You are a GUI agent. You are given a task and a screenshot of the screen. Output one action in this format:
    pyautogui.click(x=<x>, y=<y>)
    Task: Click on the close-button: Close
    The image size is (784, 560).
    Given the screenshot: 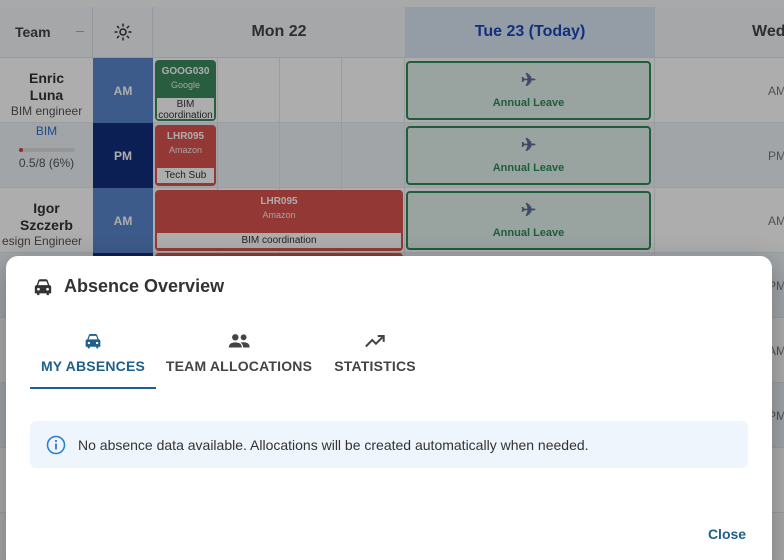 What is the action you would take?
    pyautogui.click(x=727, y=534)
    